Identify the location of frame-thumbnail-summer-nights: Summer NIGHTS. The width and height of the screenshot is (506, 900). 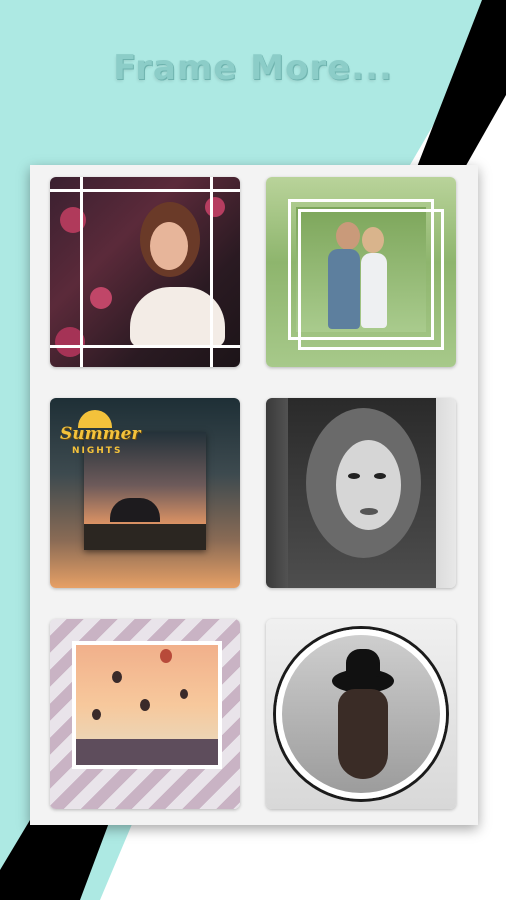
(145, 493).